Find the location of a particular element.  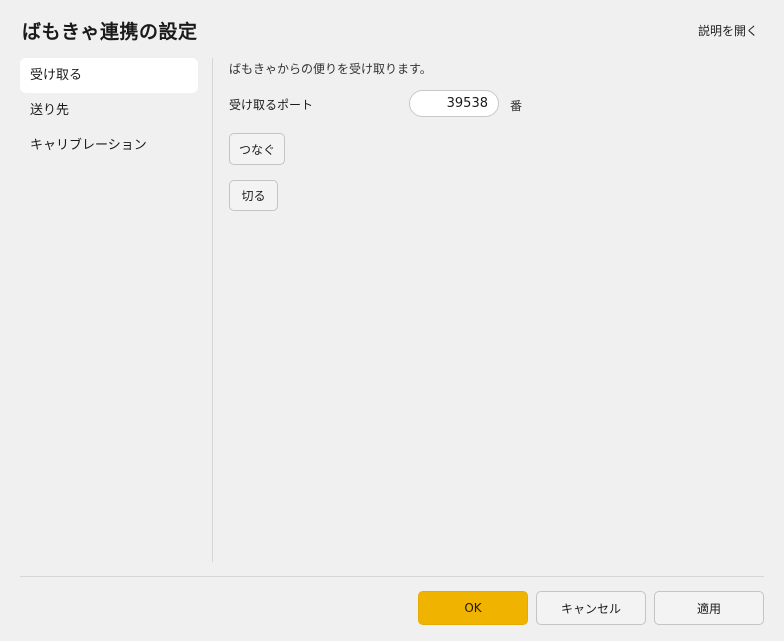

sidebar: 受け取る 送り先 キャリブレーション is located at coordinates (109, 110).